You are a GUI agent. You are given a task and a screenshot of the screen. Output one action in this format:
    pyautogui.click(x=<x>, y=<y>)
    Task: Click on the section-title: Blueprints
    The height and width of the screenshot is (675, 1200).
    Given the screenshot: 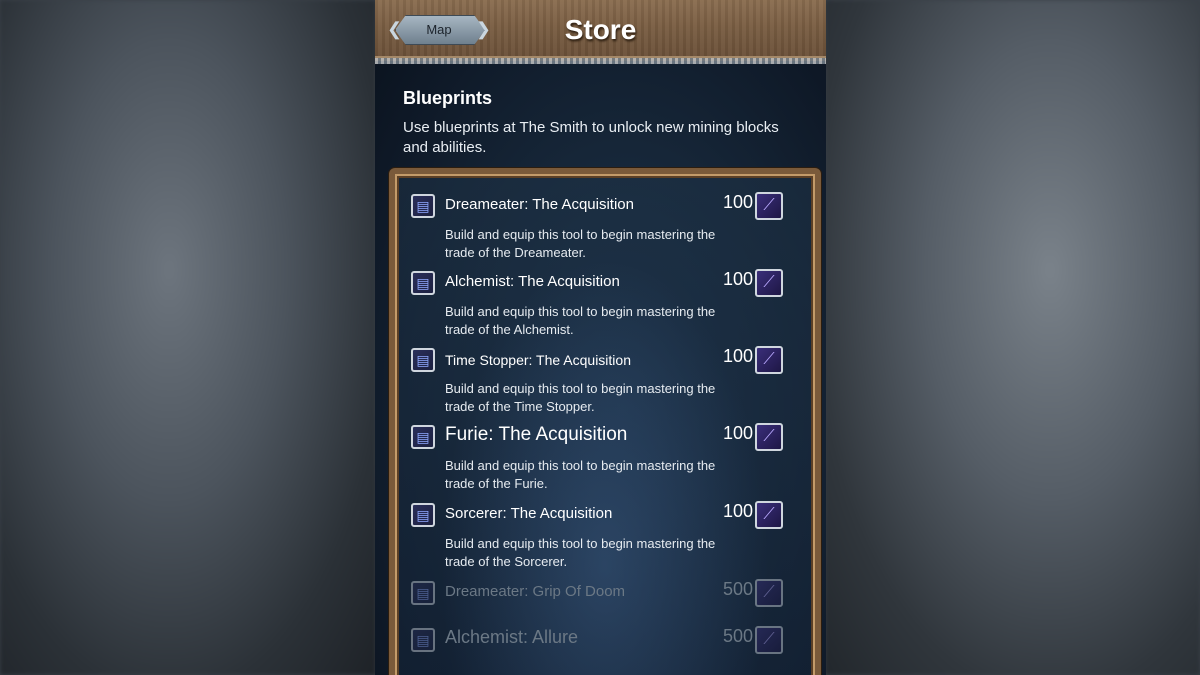 What is the action you would take?
    pyautogui.click(x=448, y=98)
    